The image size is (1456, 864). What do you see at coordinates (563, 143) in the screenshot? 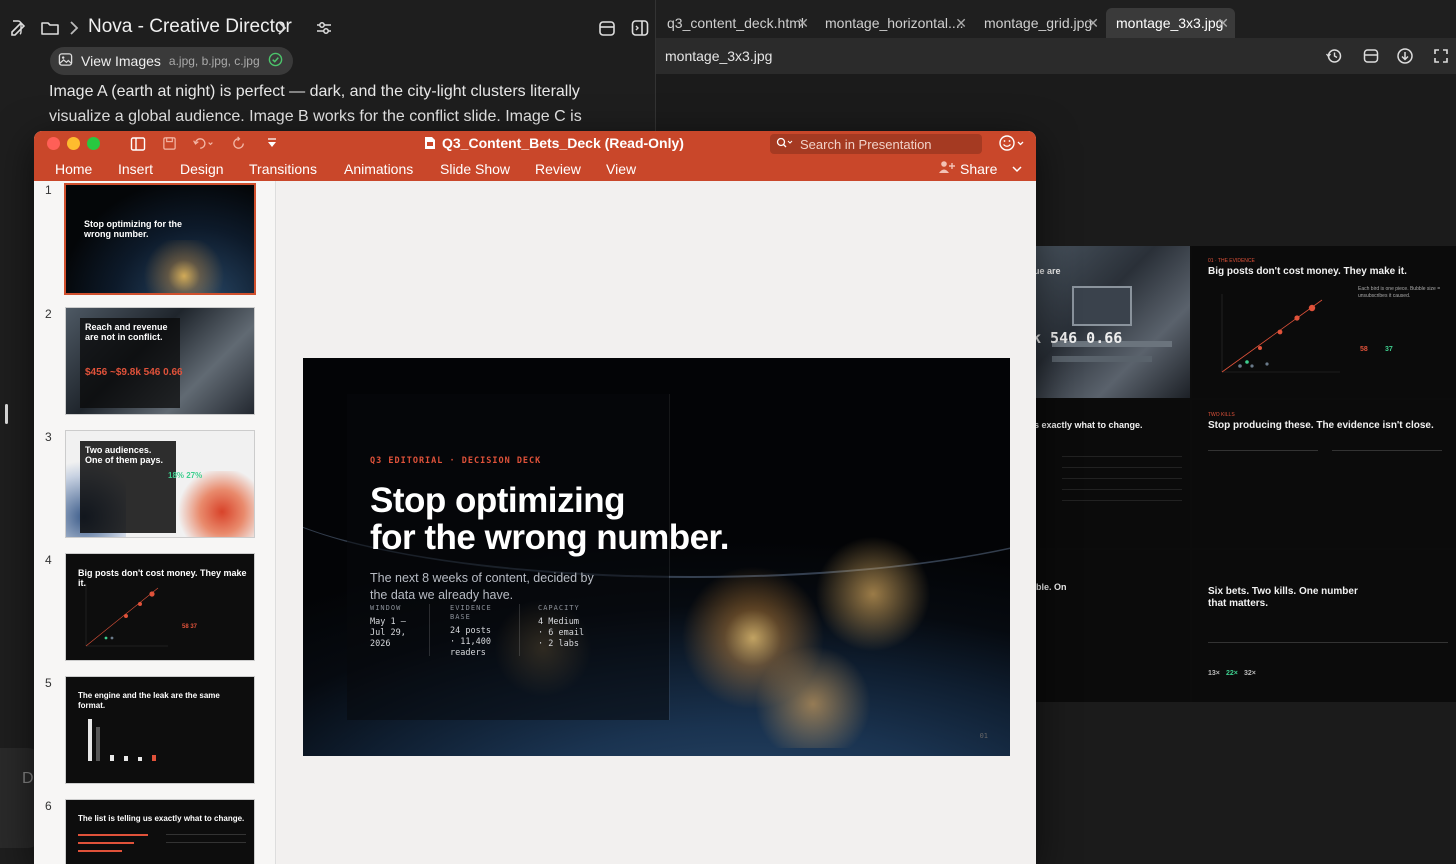
I see `ppt-title-text: Q3_Content_Bets_Deck (Read-Only)` at bounding box center [563, 143].